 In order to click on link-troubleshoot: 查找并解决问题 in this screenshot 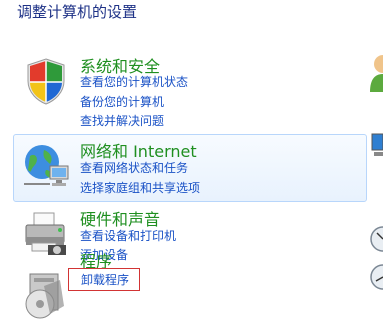, I will do `click(122, 120)`.